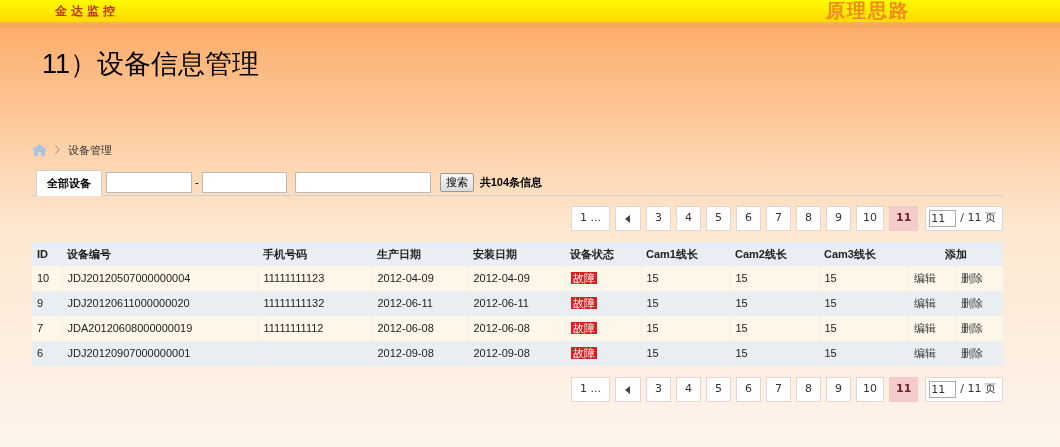 The image size is (1060, 447). What do you see at coordinates (160, 254) in the screenshot?
I see `column-header: 设备编号` at bounding box center [160, 254].